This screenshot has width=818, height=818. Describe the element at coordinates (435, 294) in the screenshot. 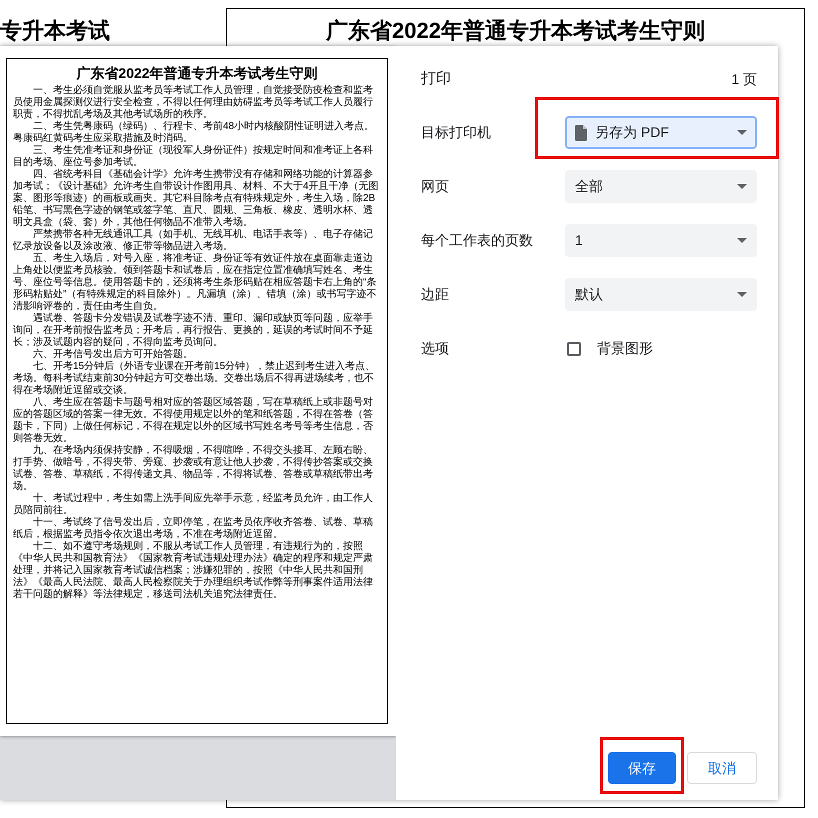

I see `setting-label: 边距` at that location.